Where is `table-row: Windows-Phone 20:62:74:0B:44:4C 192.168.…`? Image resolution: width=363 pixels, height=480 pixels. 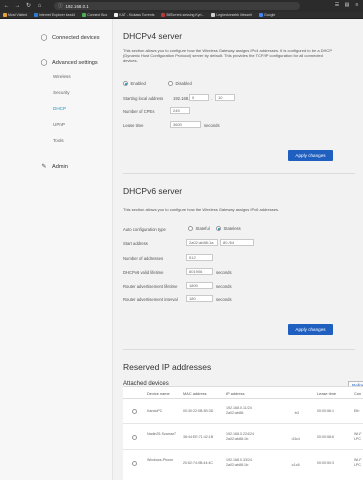
table-row: Windows-Phone 20:62:74:0B:44:4C 192.168.… is located at coordinates (243, 463).